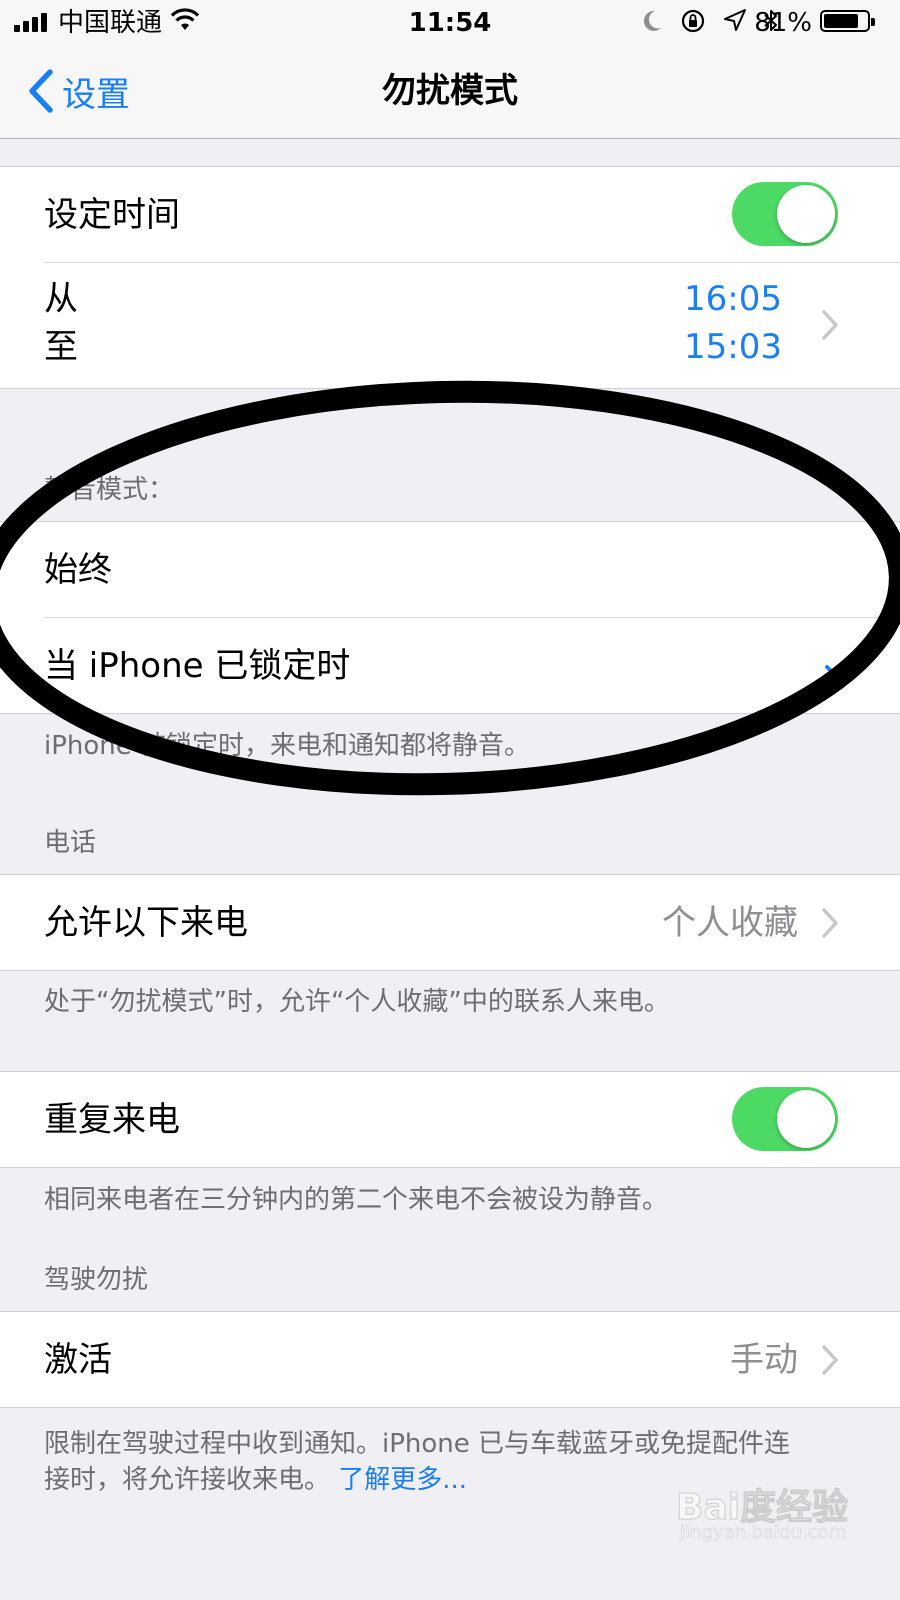 This screenshot has height=1600, width=900. What do you see at coordinates (763, 1533) in the screenshot?
I see `watermark-url: jingyan.baidu.com` at bounding box center [763, 1533].